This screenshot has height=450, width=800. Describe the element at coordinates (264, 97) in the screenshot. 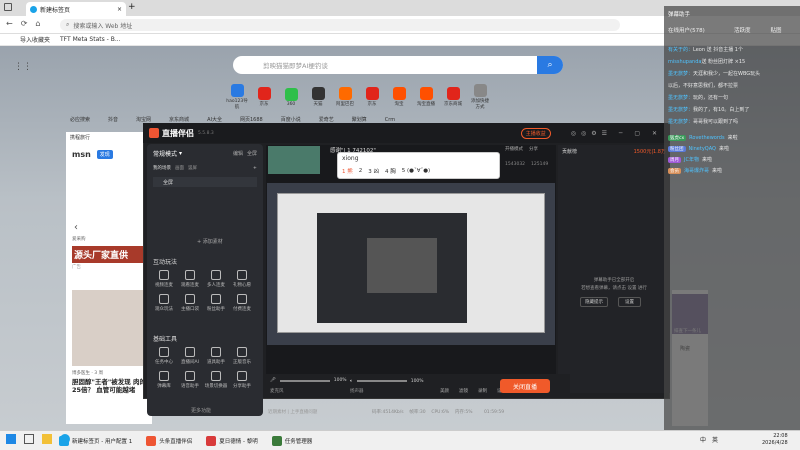

I see `quick-link-1: 京东` at that location.